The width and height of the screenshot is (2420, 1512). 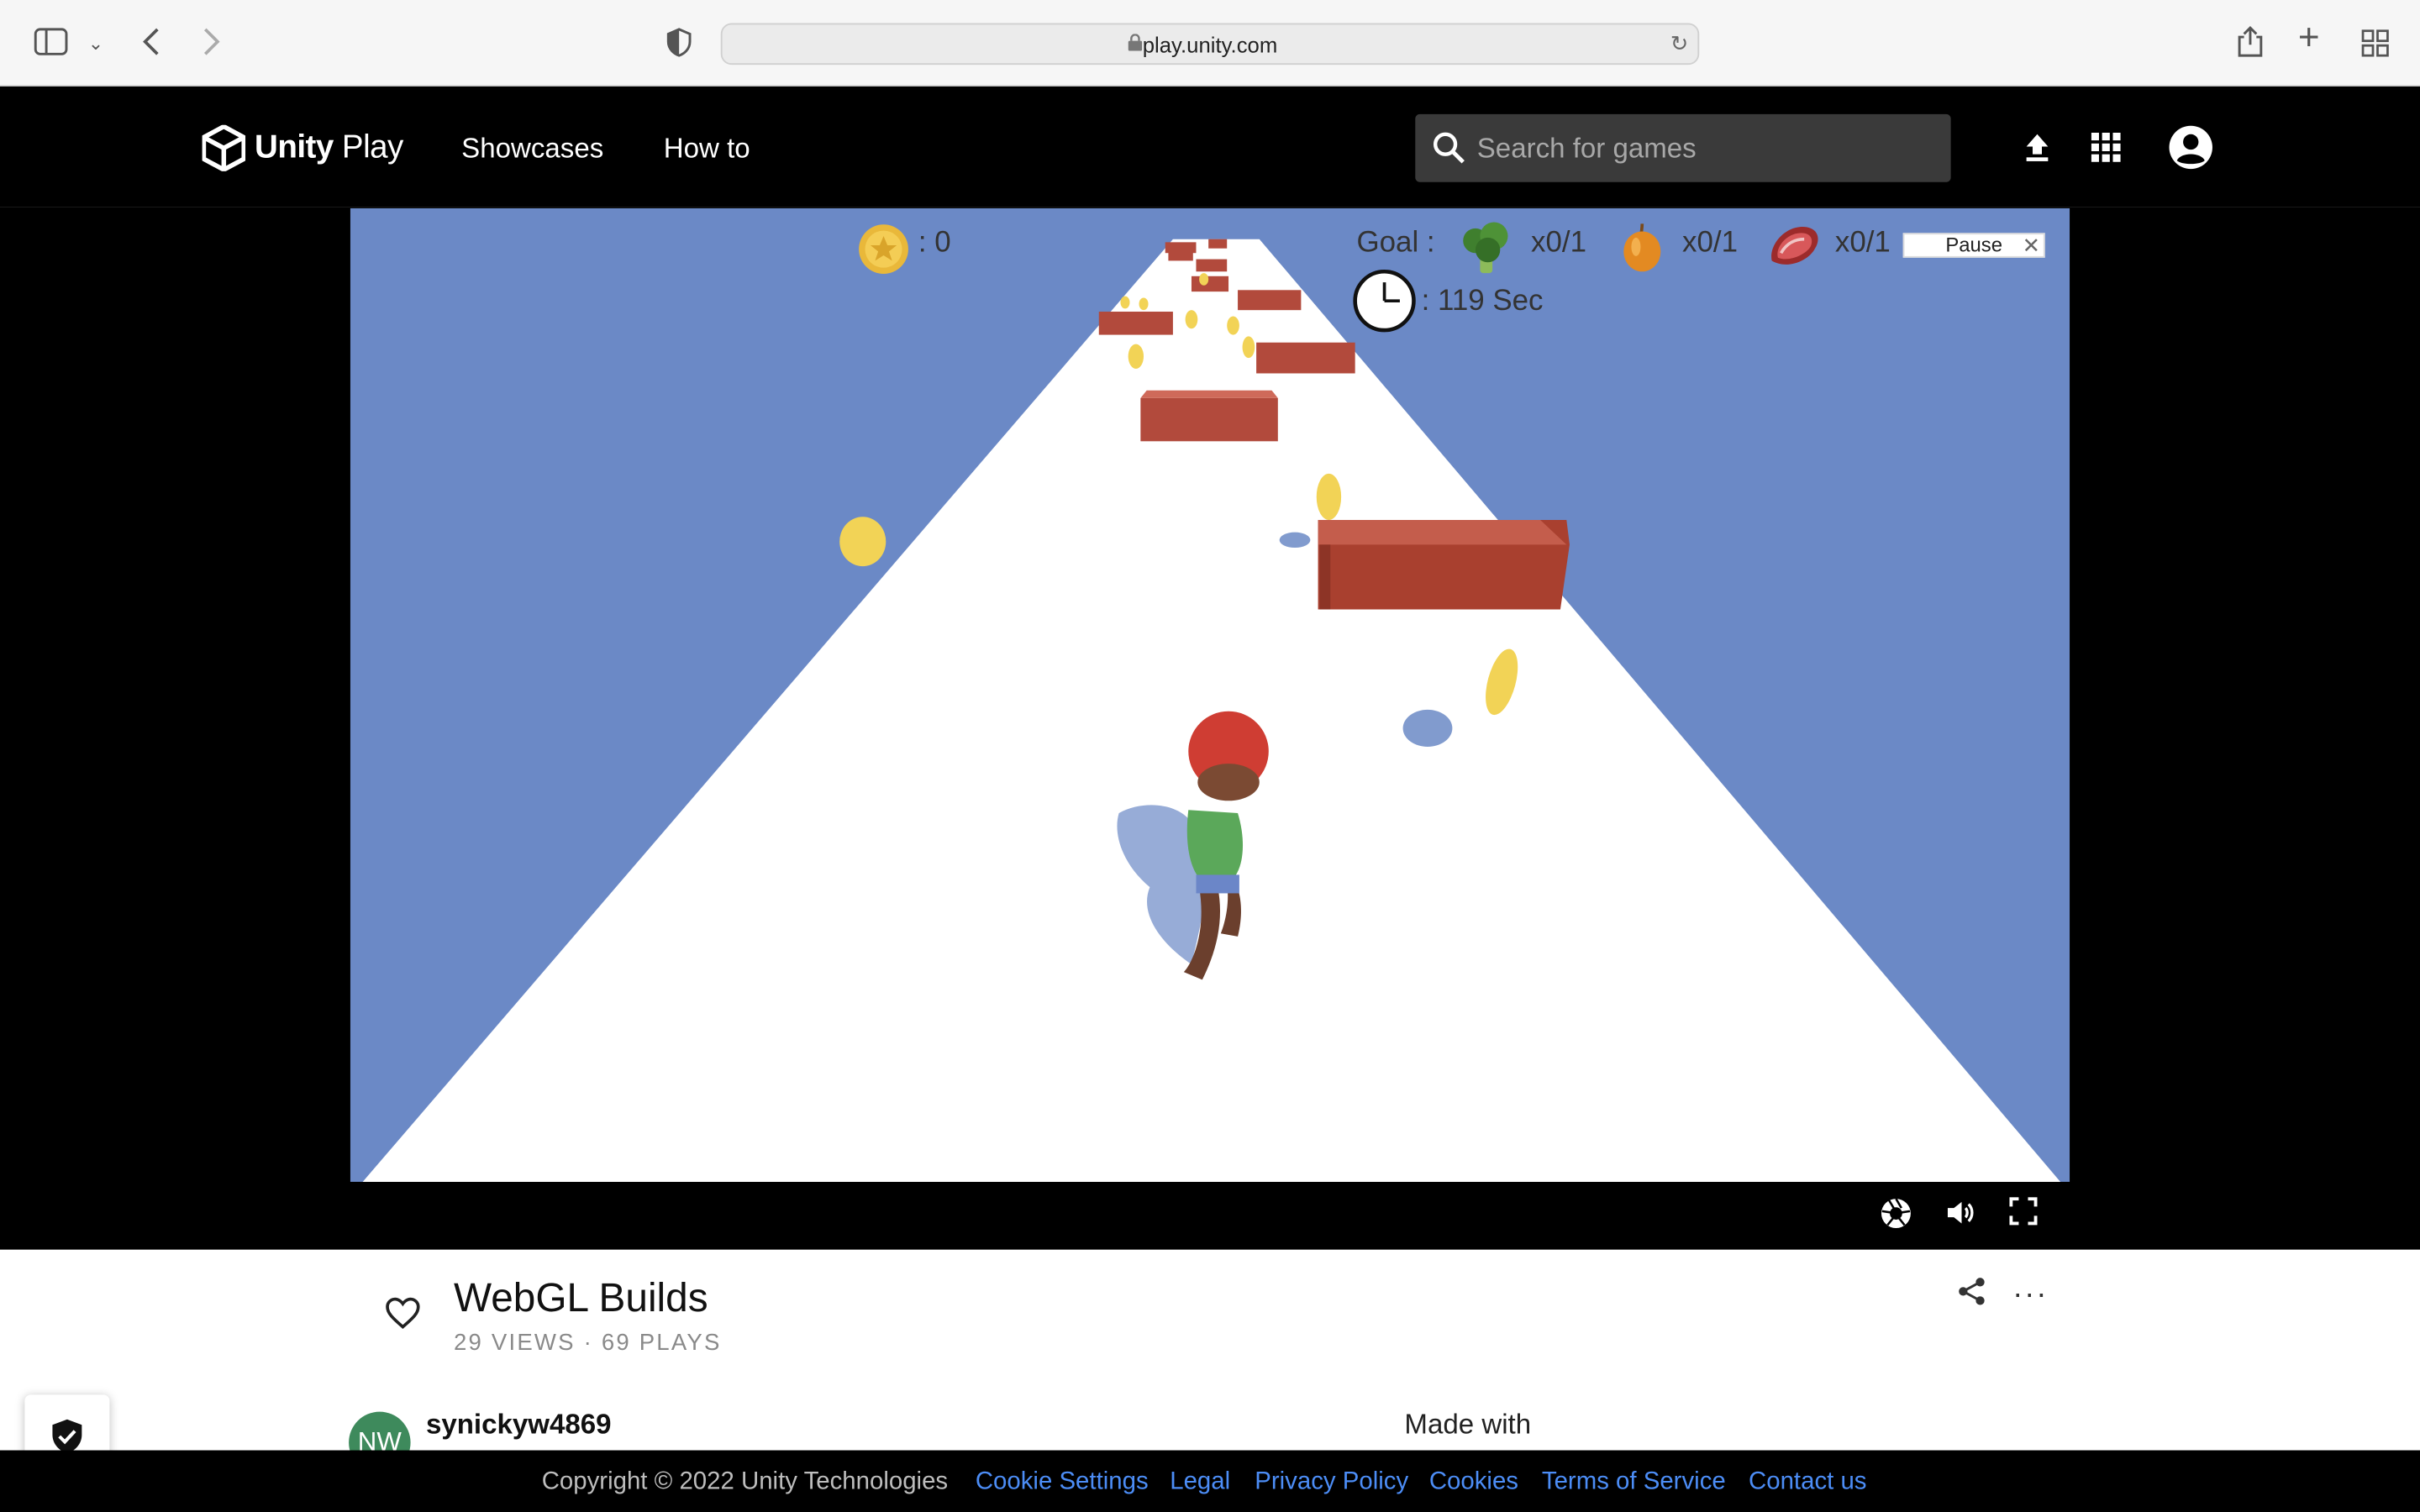 What do you see at coordinates (212, 44) in the screenshot?
I see `forward-icon` at bounding box center [212, 44].